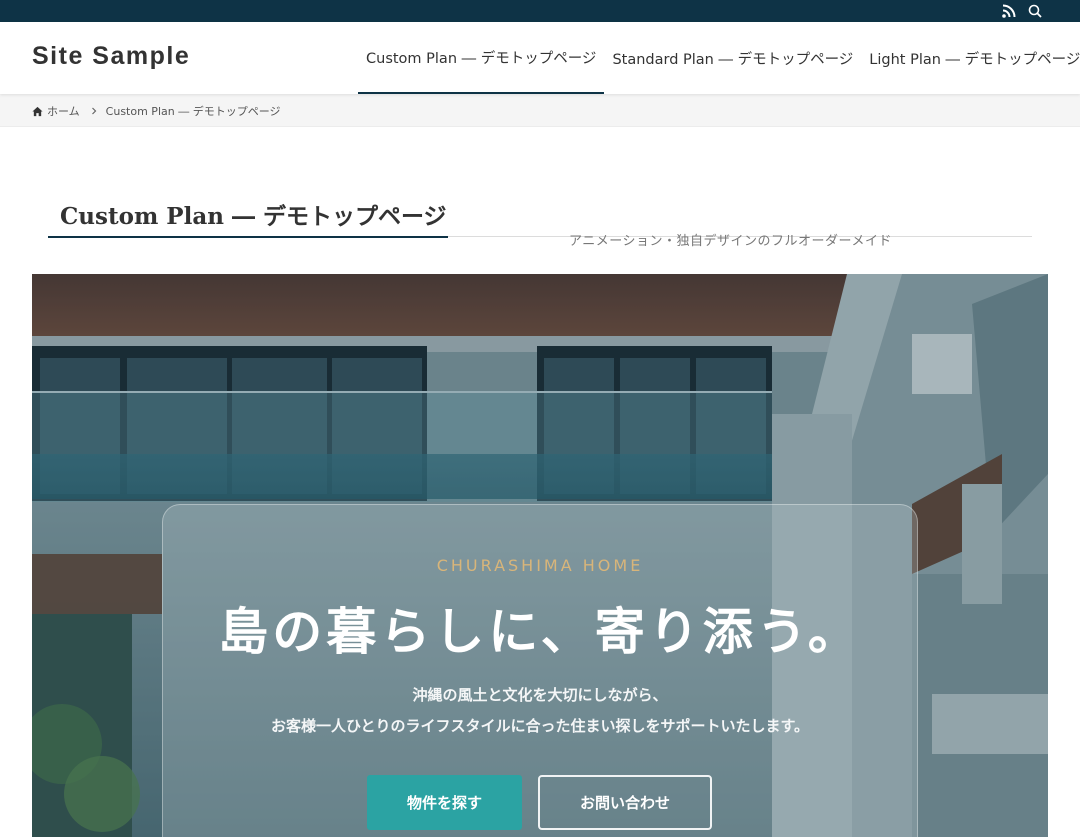 The height and width of the screenshot is (837, 1080). What do you see at coordinates (540, 695) in the screenshot?
I see `hero-description-line-1: 沖縄の風土と文化を大切にしながら、` at bounding box center [540, 695].